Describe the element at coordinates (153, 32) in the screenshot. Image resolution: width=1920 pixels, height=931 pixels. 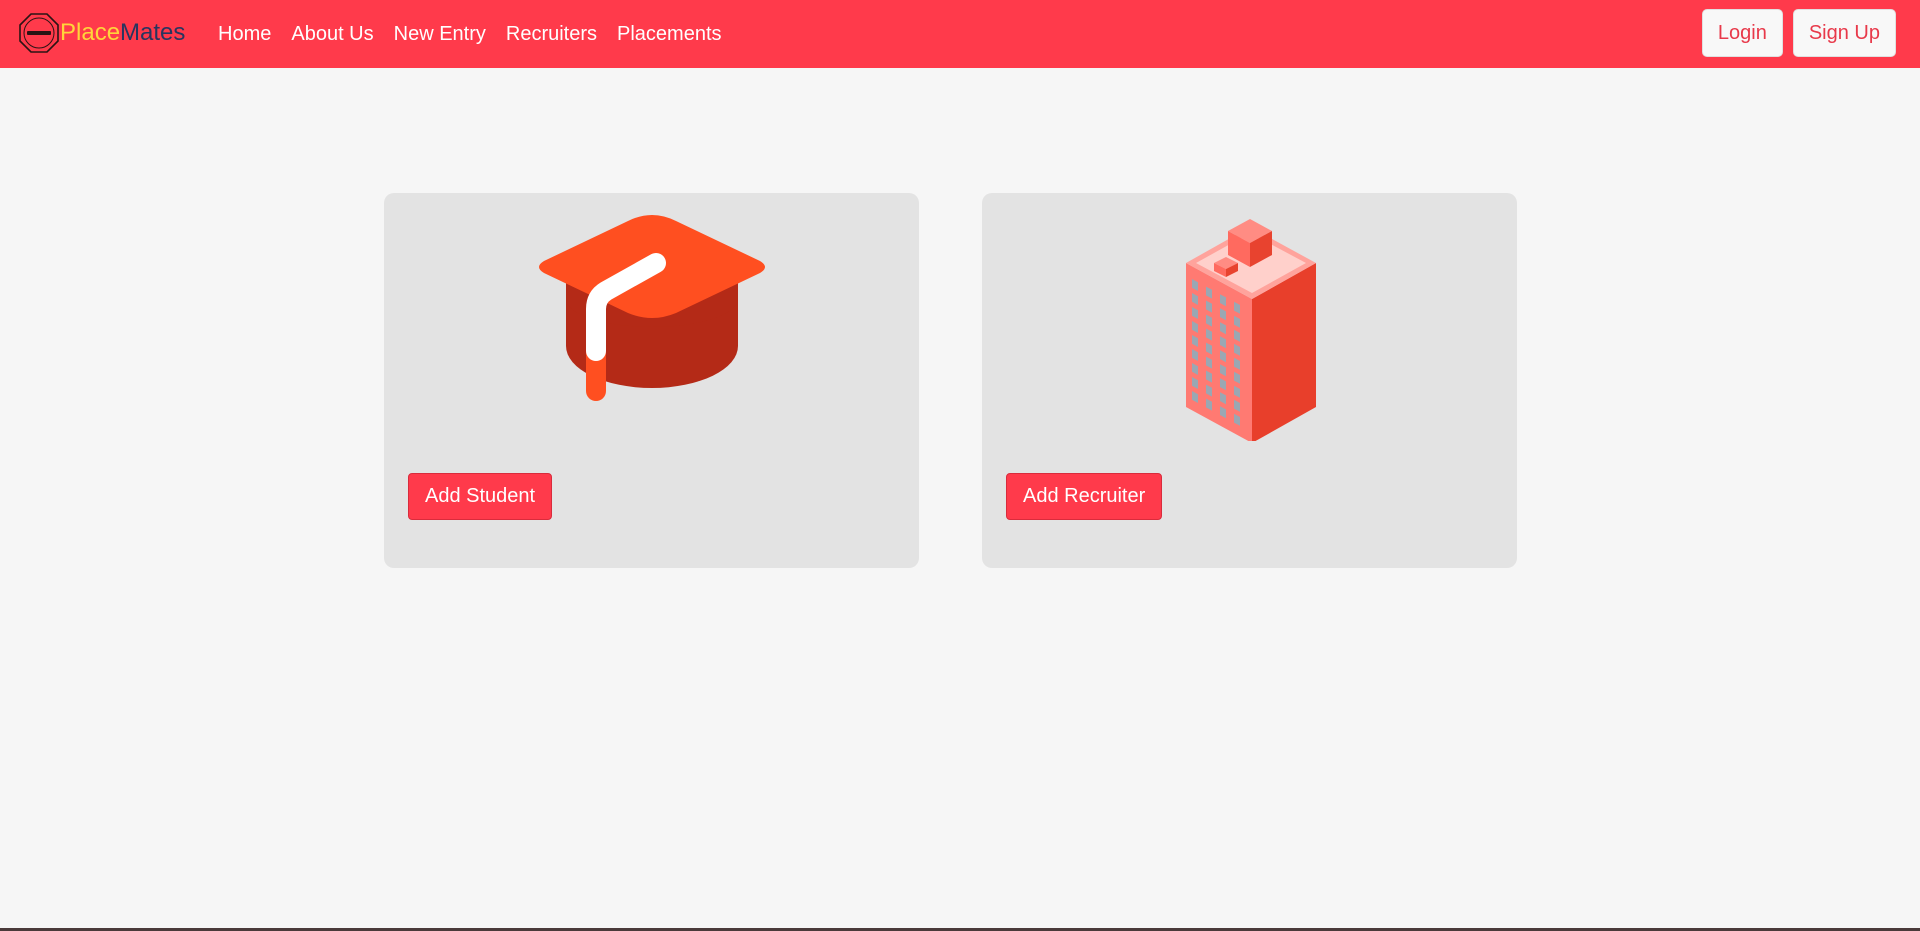
I see `brand-name-mates: Mates` at that location.